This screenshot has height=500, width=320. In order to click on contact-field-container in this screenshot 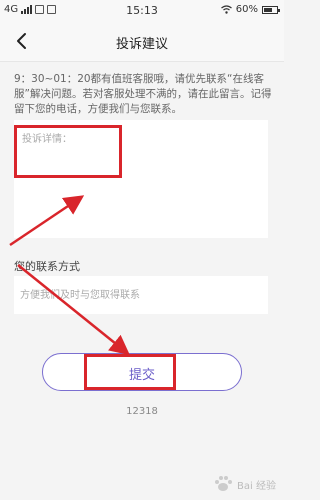, I will do `click(141, 295)`.